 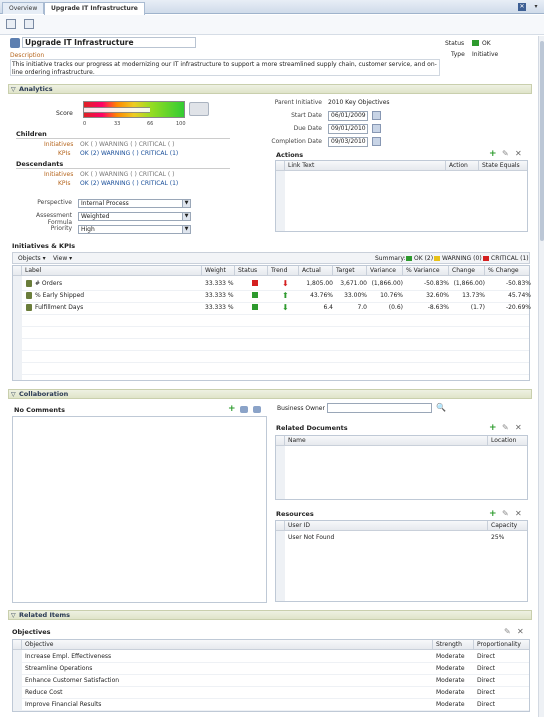 I want to click on cell-pct-variance: -8.63%, so click(x=438, y=307).